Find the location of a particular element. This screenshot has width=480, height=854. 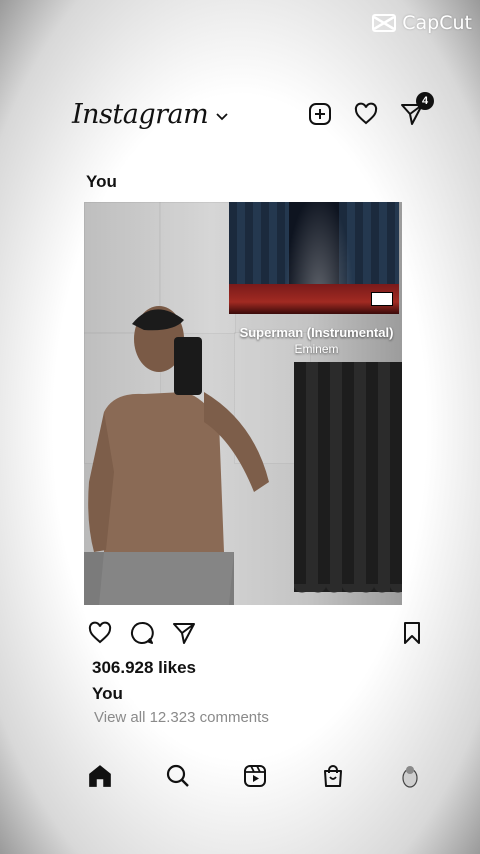

chevron-down-icon is located at coordinates (222, 117).